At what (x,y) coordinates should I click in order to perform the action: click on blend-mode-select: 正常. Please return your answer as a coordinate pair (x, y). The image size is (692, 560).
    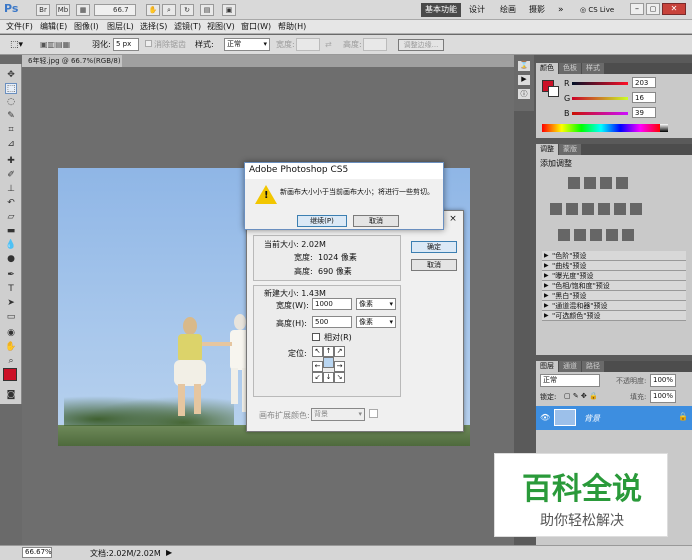
    Looking at the image, I should click on (570, 380).